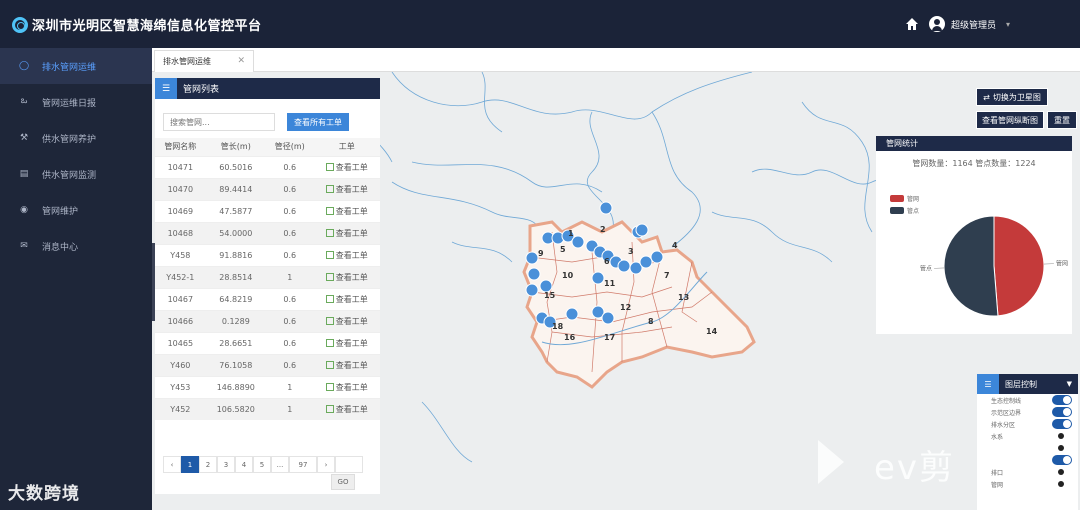  What do you see at coordinates (24, 138) in the screenshot?
I see `tool-icon: ⚒` at bounding box center [24, 138].